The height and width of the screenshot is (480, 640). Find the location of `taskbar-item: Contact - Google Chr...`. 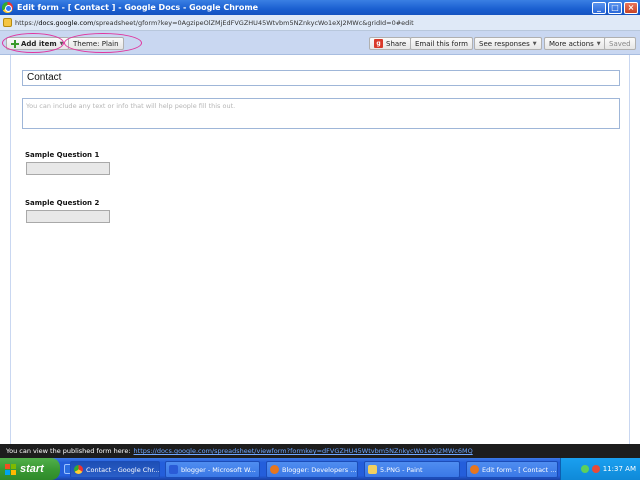

taskbar-item: Contact - Google Chr... is located at coordinates (115, 469).